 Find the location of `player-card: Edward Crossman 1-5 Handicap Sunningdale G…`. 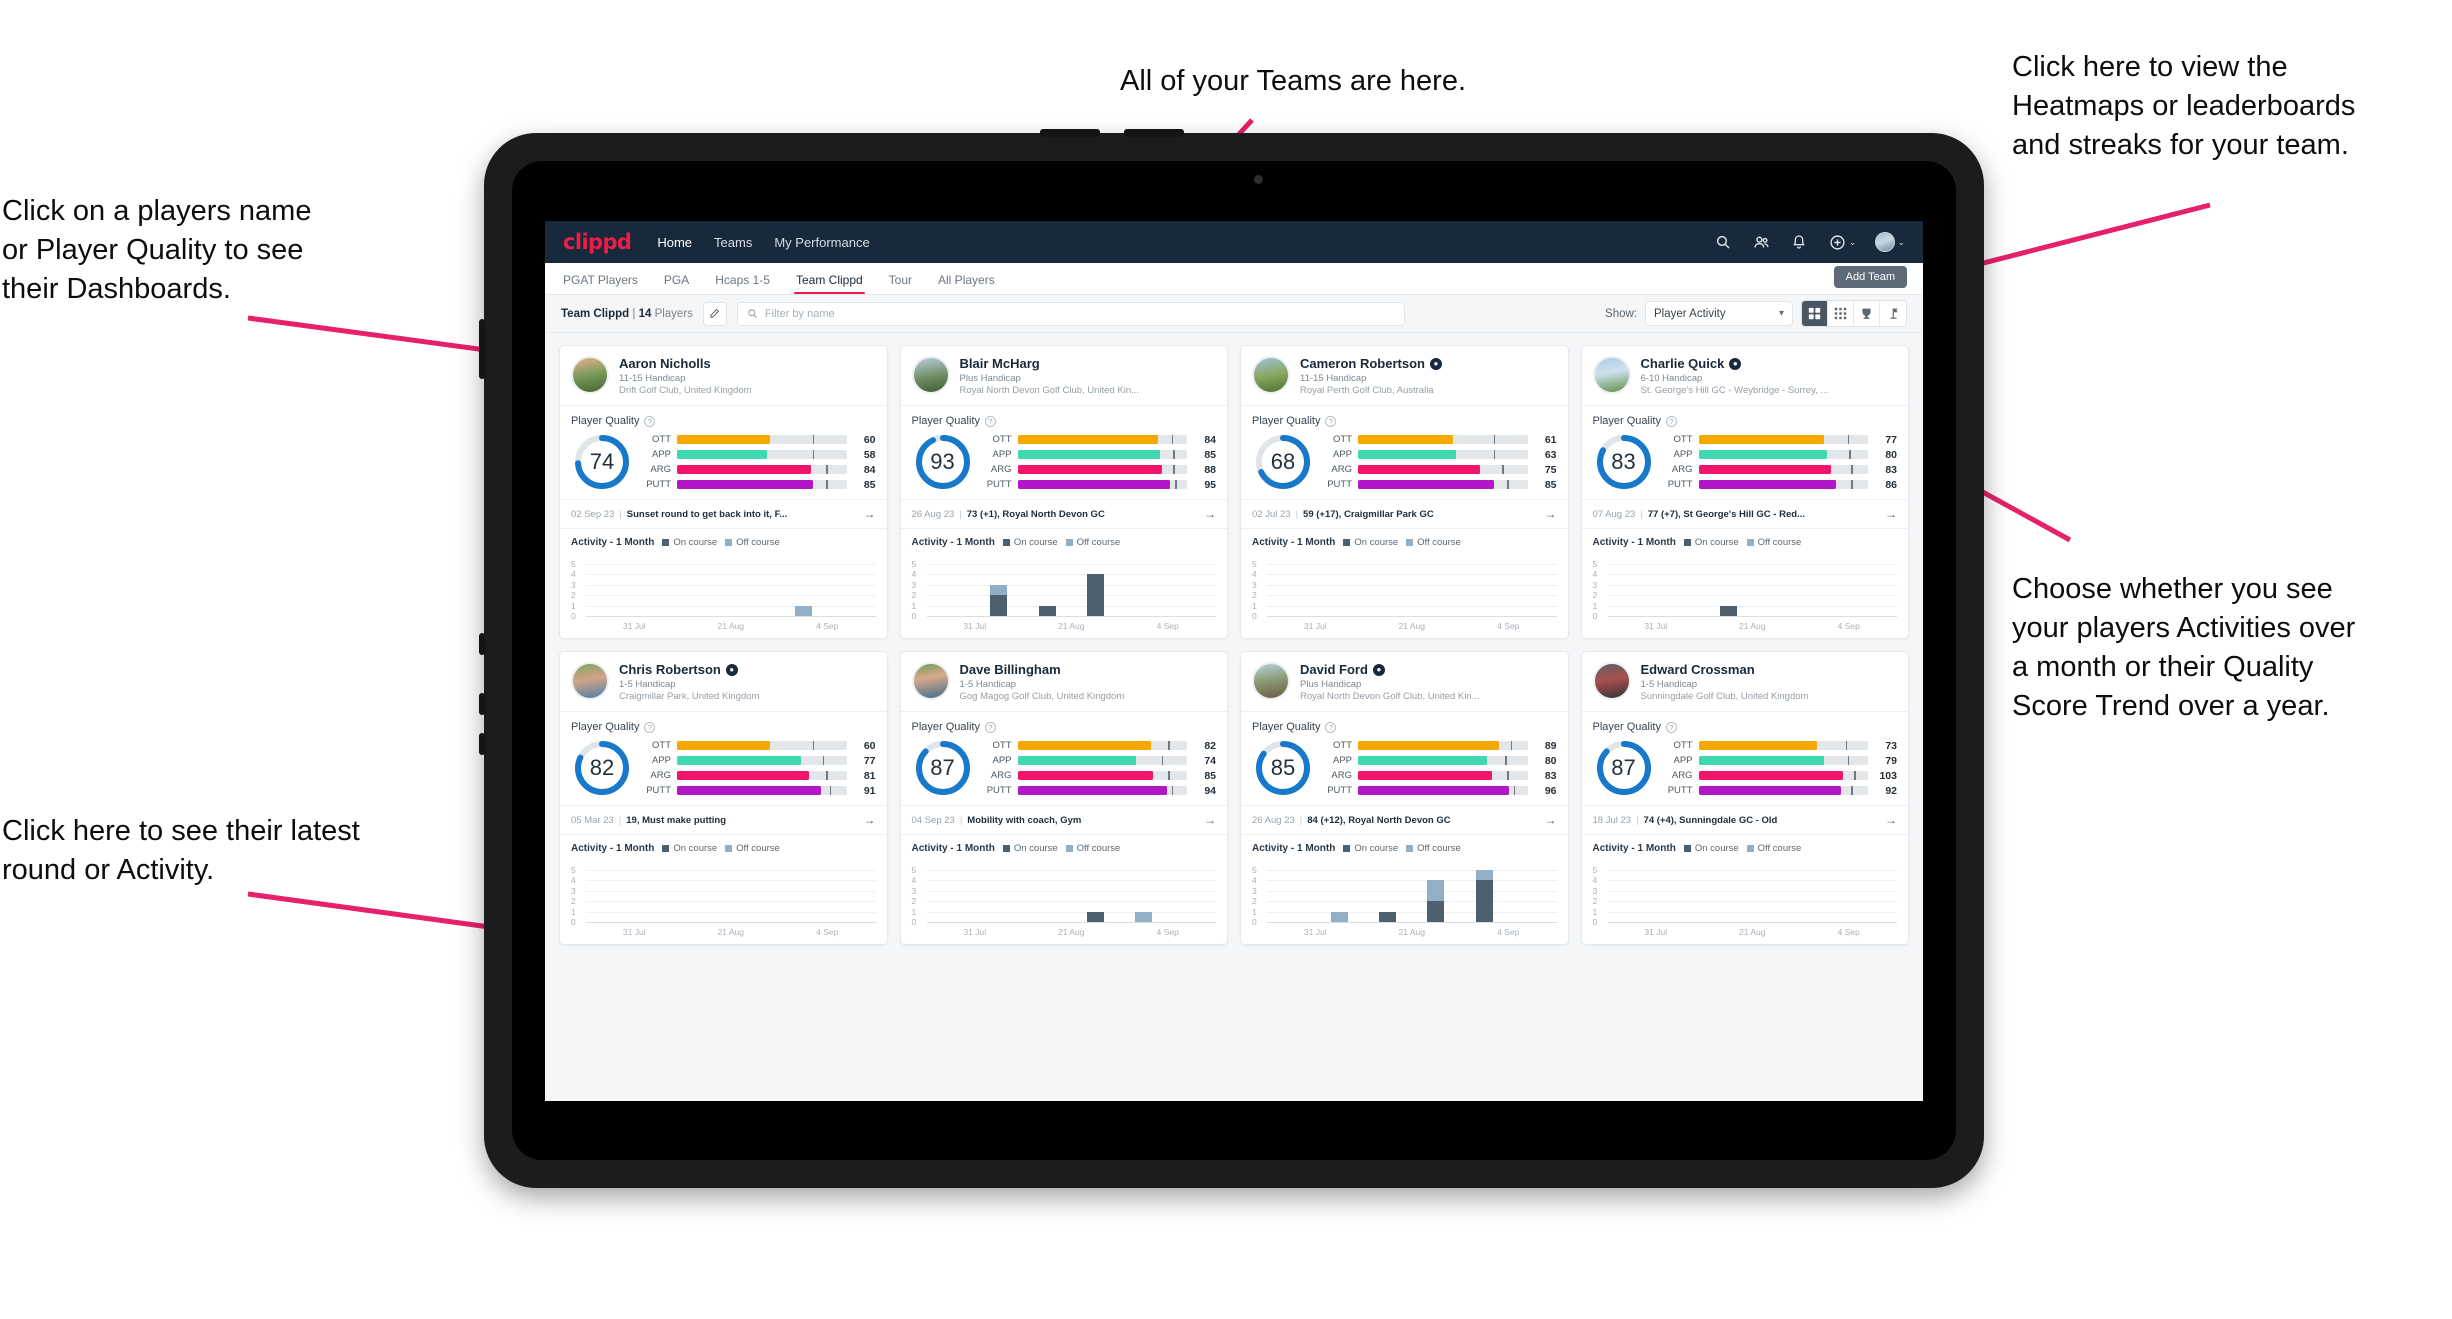

player-card: Edward Crossman 1-5 Handicap Sunningdale G… is located at coordinates (1744, 798).